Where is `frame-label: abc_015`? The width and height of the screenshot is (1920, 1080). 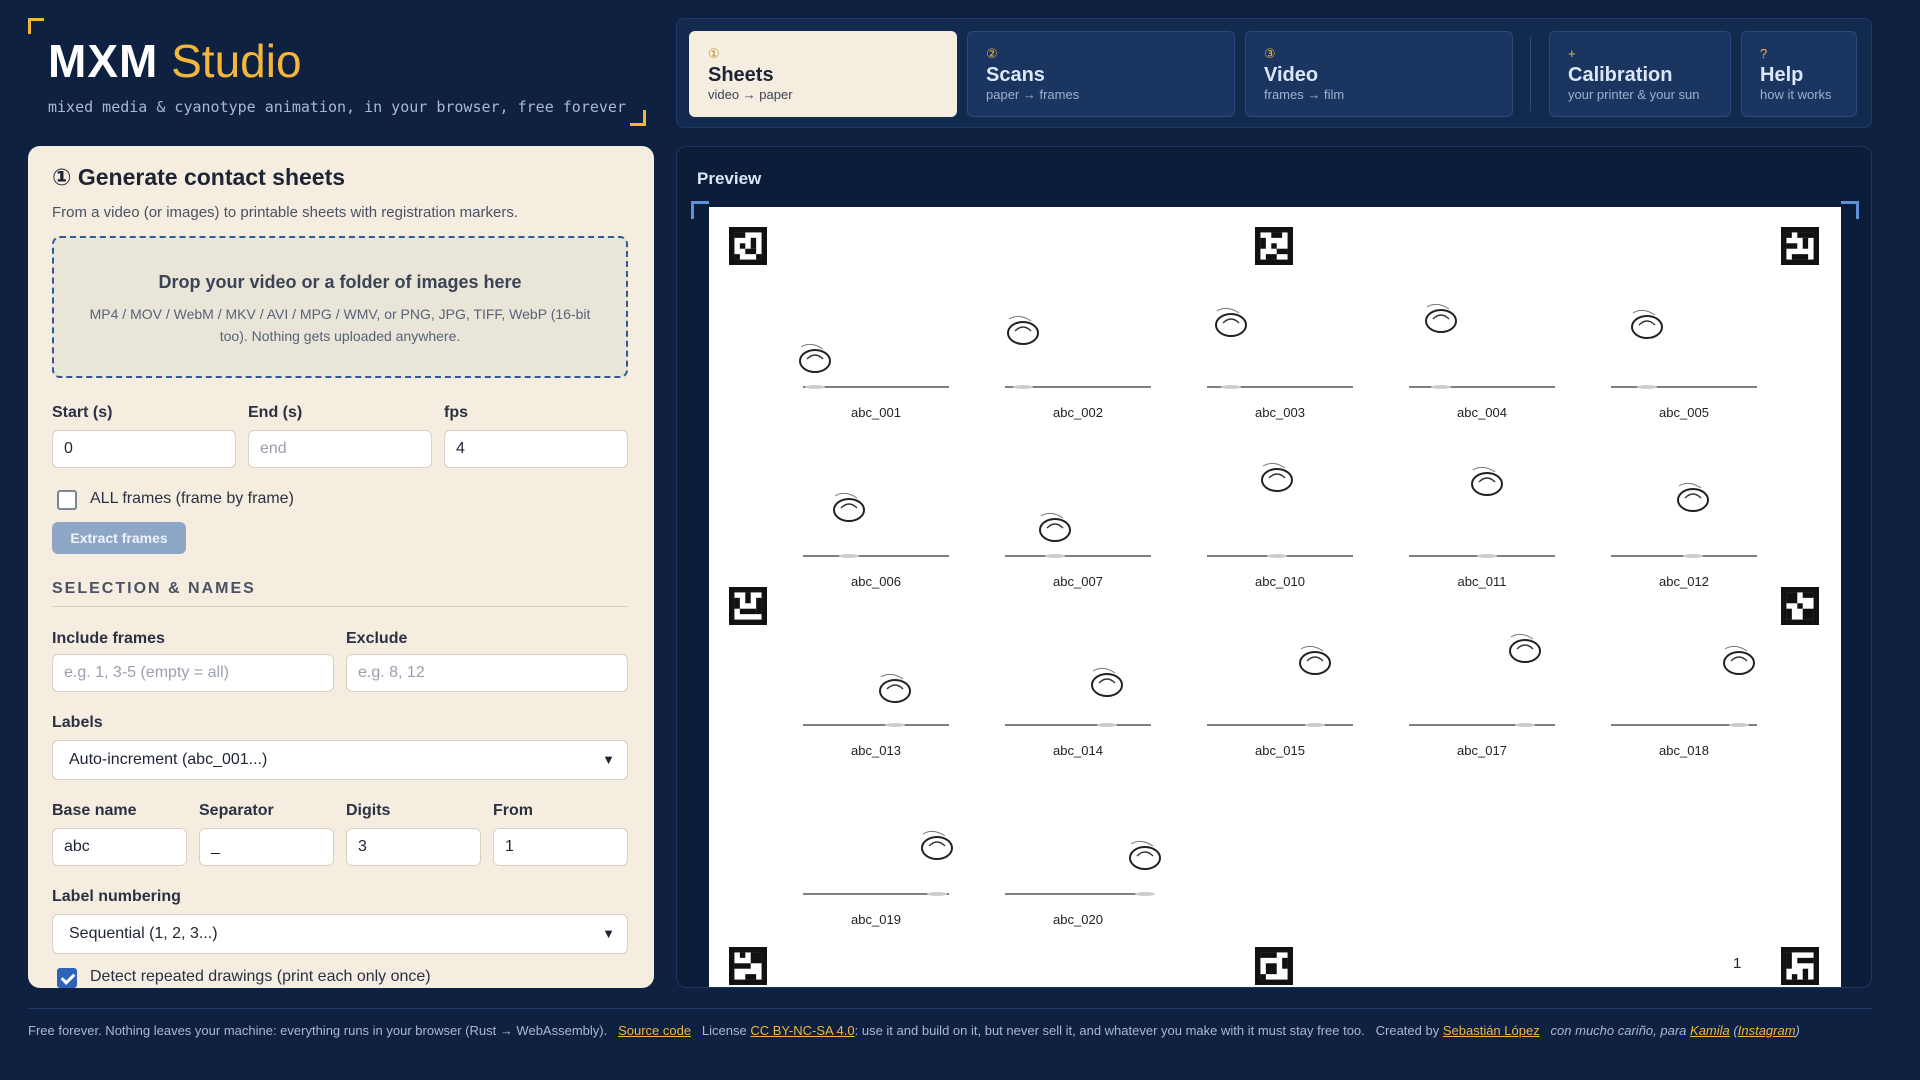
frame-label: abc_015 is located at coordinates (1280, 750).